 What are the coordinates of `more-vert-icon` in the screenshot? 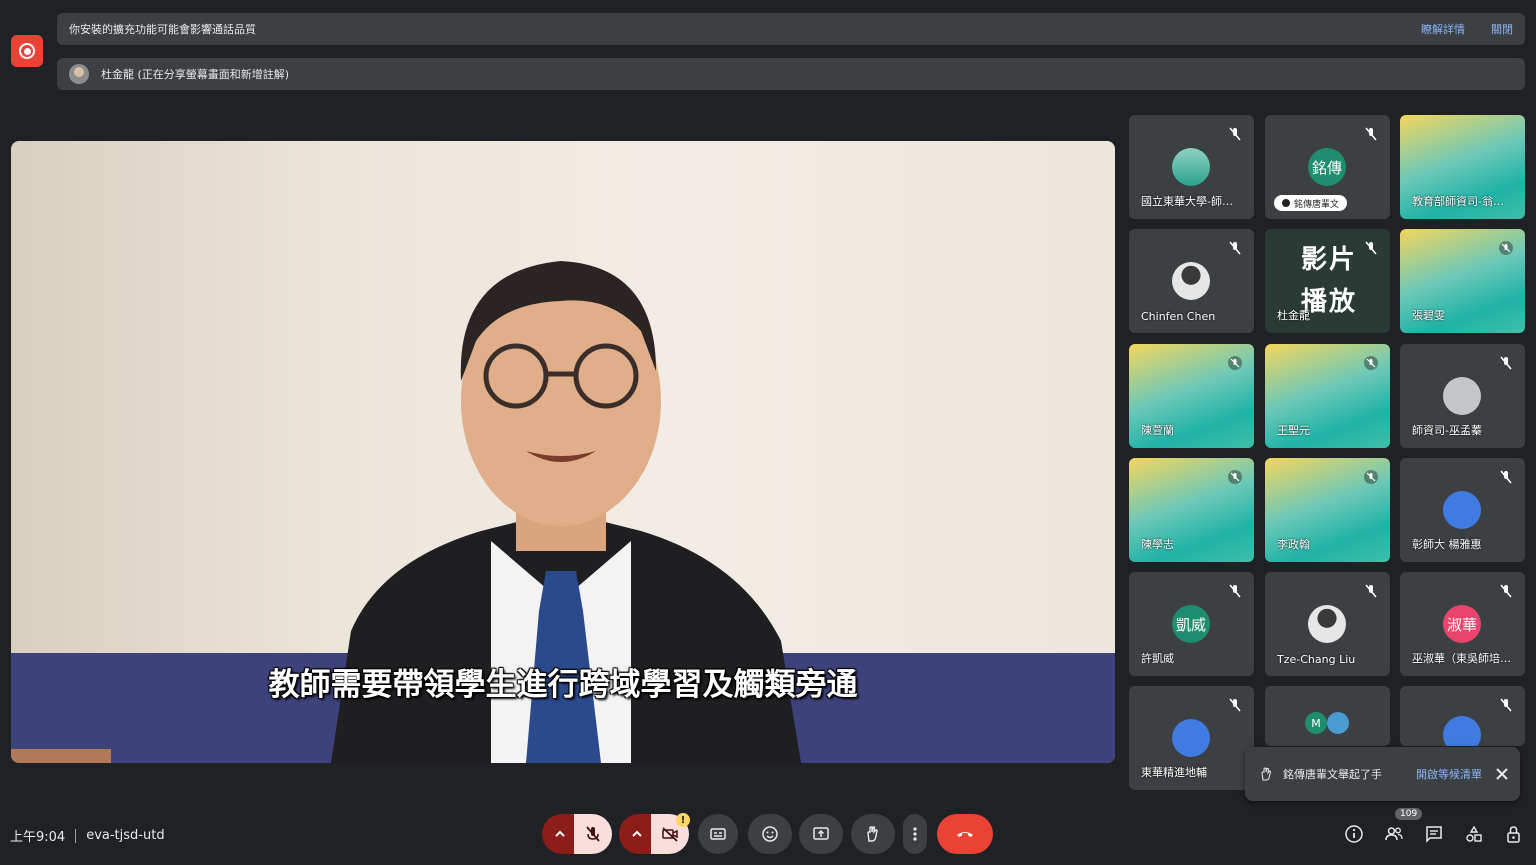 It's located at (915, 834).